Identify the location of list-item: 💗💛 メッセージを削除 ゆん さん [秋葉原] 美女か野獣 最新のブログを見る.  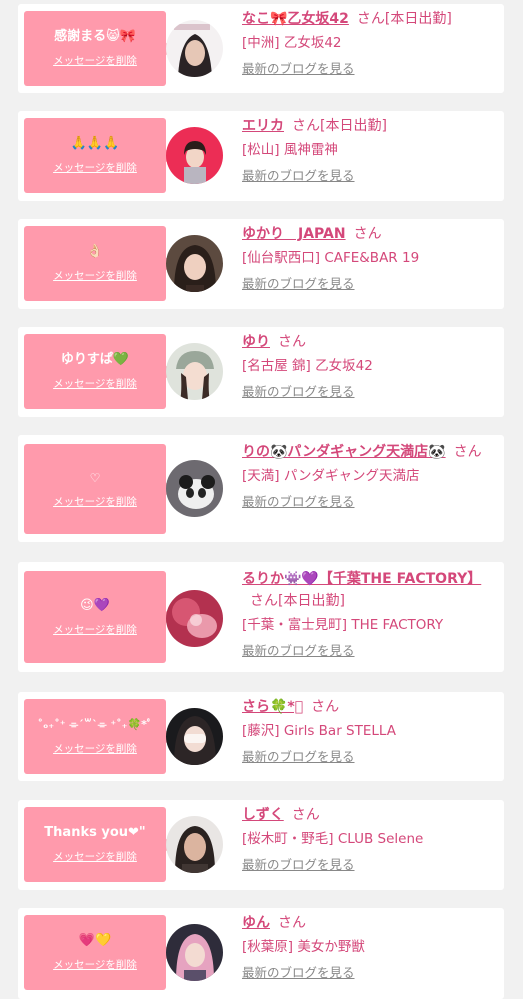
(261, 953).